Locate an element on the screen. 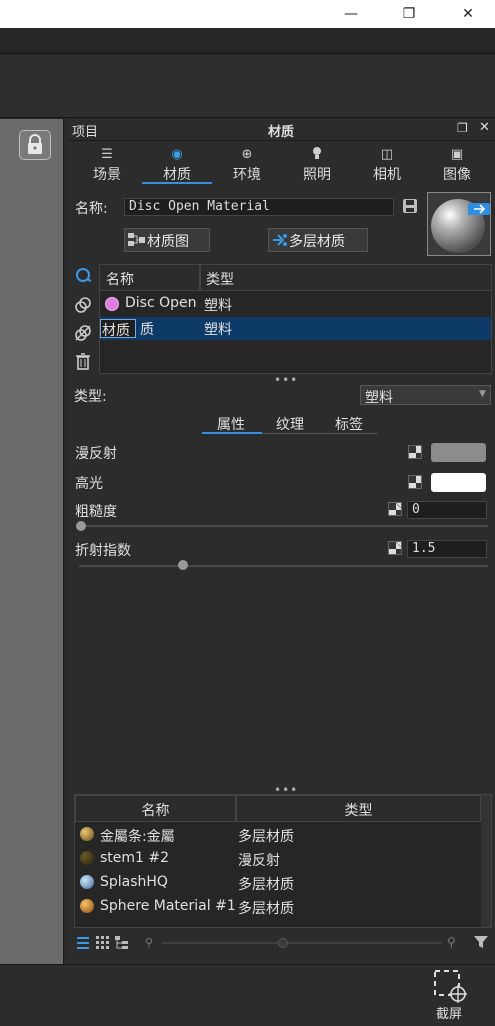 The height and width of the screenshot is (1026, 495). viewport-pane is located at coordinates (32, 541).